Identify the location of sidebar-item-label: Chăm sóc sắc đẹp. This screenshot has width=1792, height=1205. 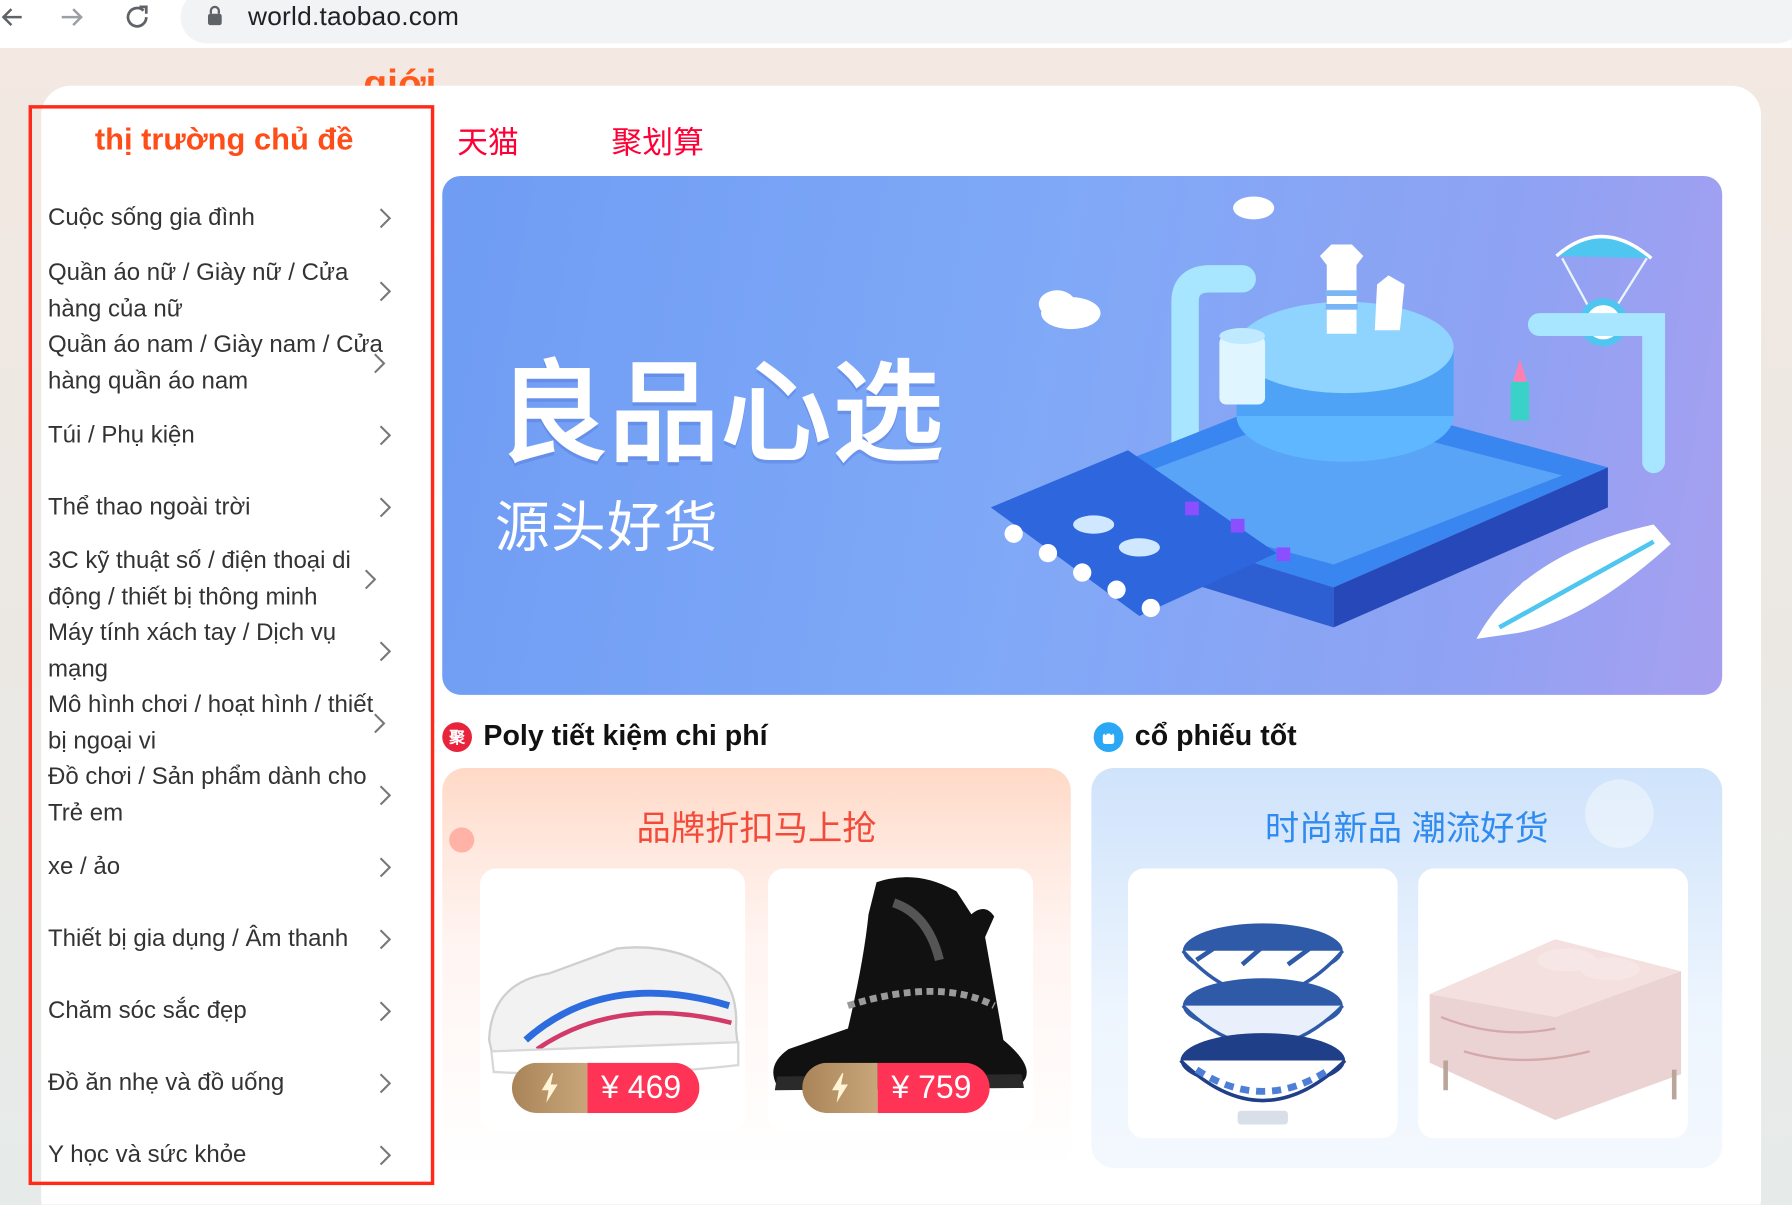
(147, 1010).